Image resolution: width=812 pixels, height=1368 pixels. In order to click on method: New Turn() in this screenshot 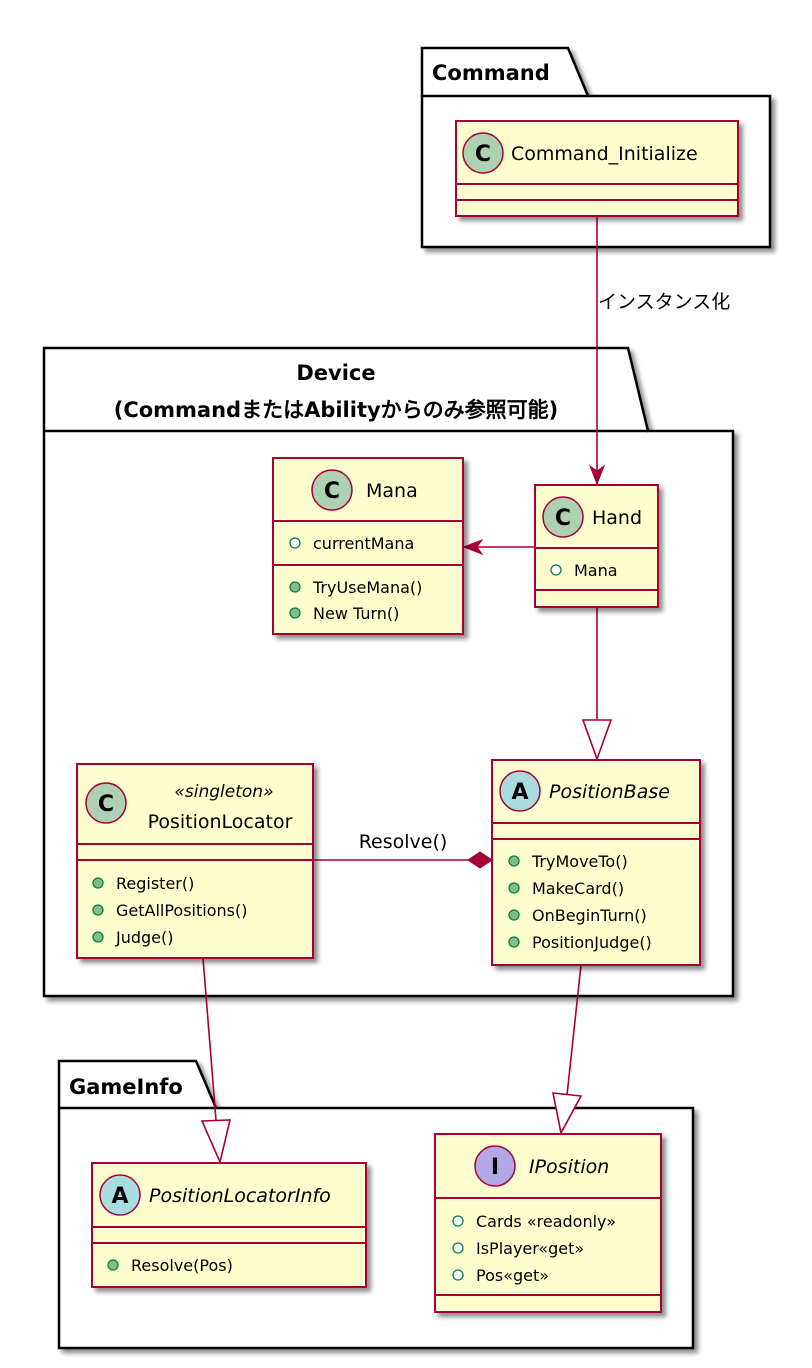, I will do `click(356, 613)`.